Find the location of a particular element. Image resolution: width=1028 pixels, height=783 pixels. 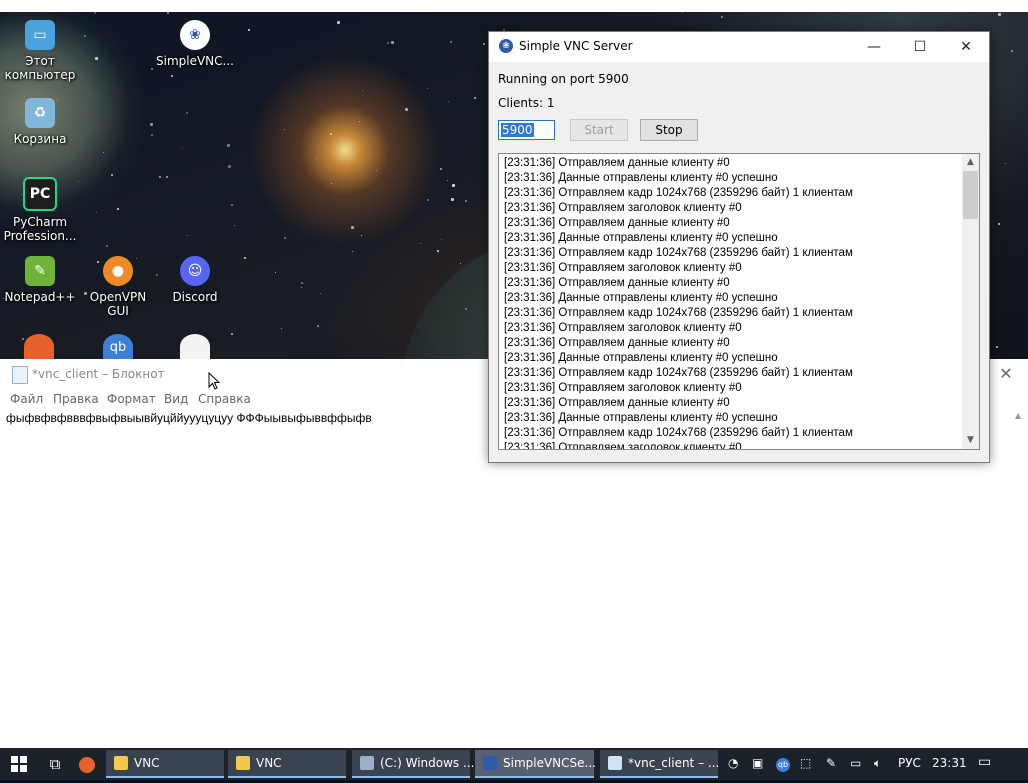

notepadpp-icon: ✎ is located at coordinates (40, 271).